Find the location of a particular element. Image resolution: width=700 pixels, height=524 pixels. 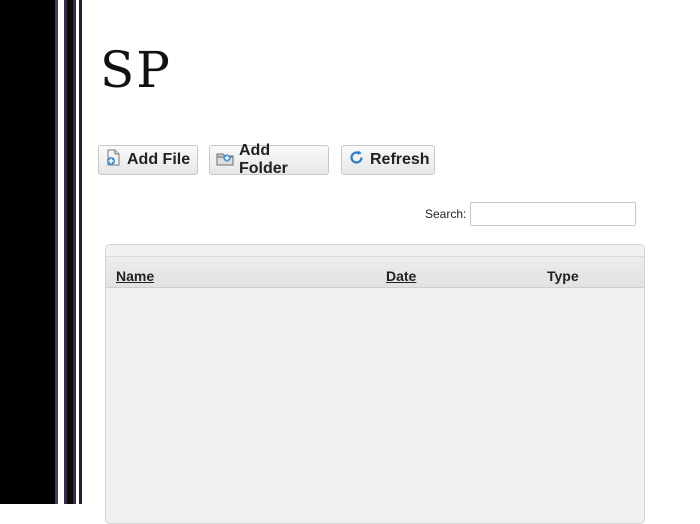

add-file-button: Add File is located at coordinates (148, 160).